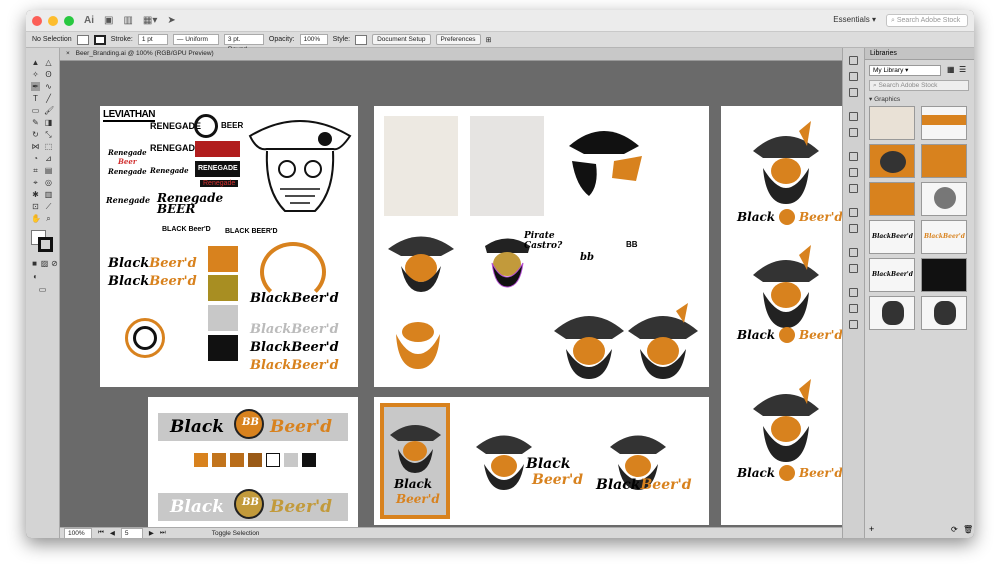 The image size is (1000, 573). Describe the element at coordinates (152, 39) in the screenshot. I see `stroke-weight-field: 1 pt` at that location.